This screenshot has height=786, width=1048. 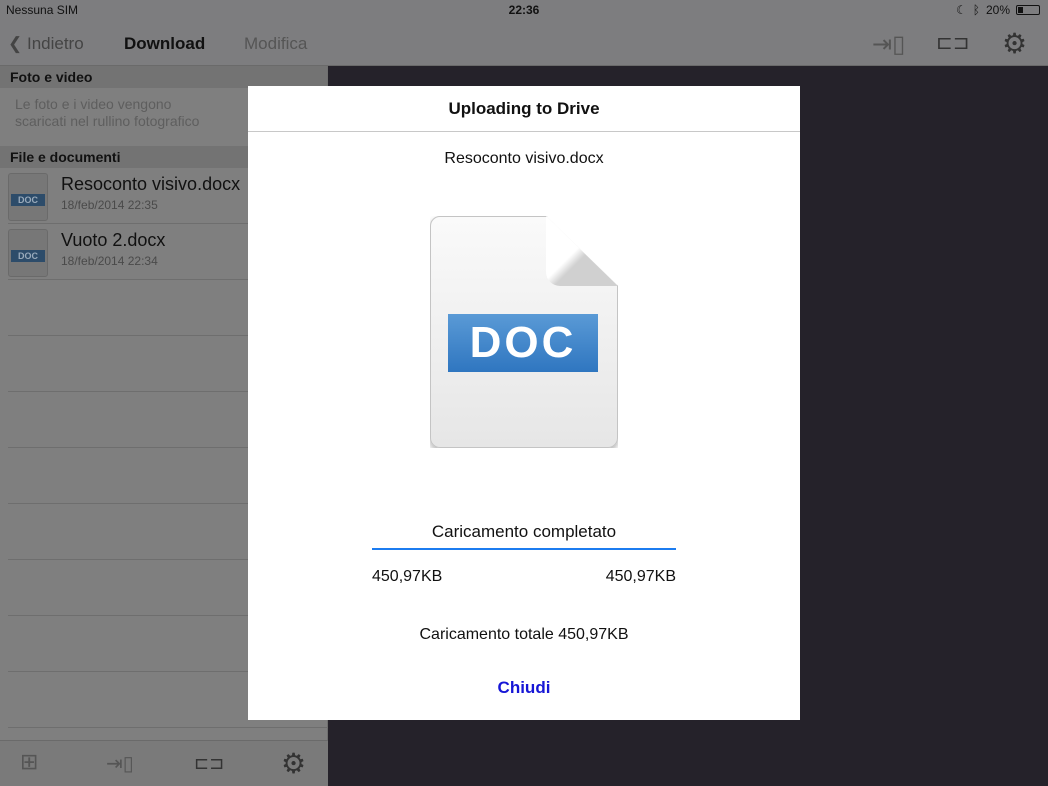 I want to click on file-date: 18/feb/2014 22:35, so click(x=109, y=205).